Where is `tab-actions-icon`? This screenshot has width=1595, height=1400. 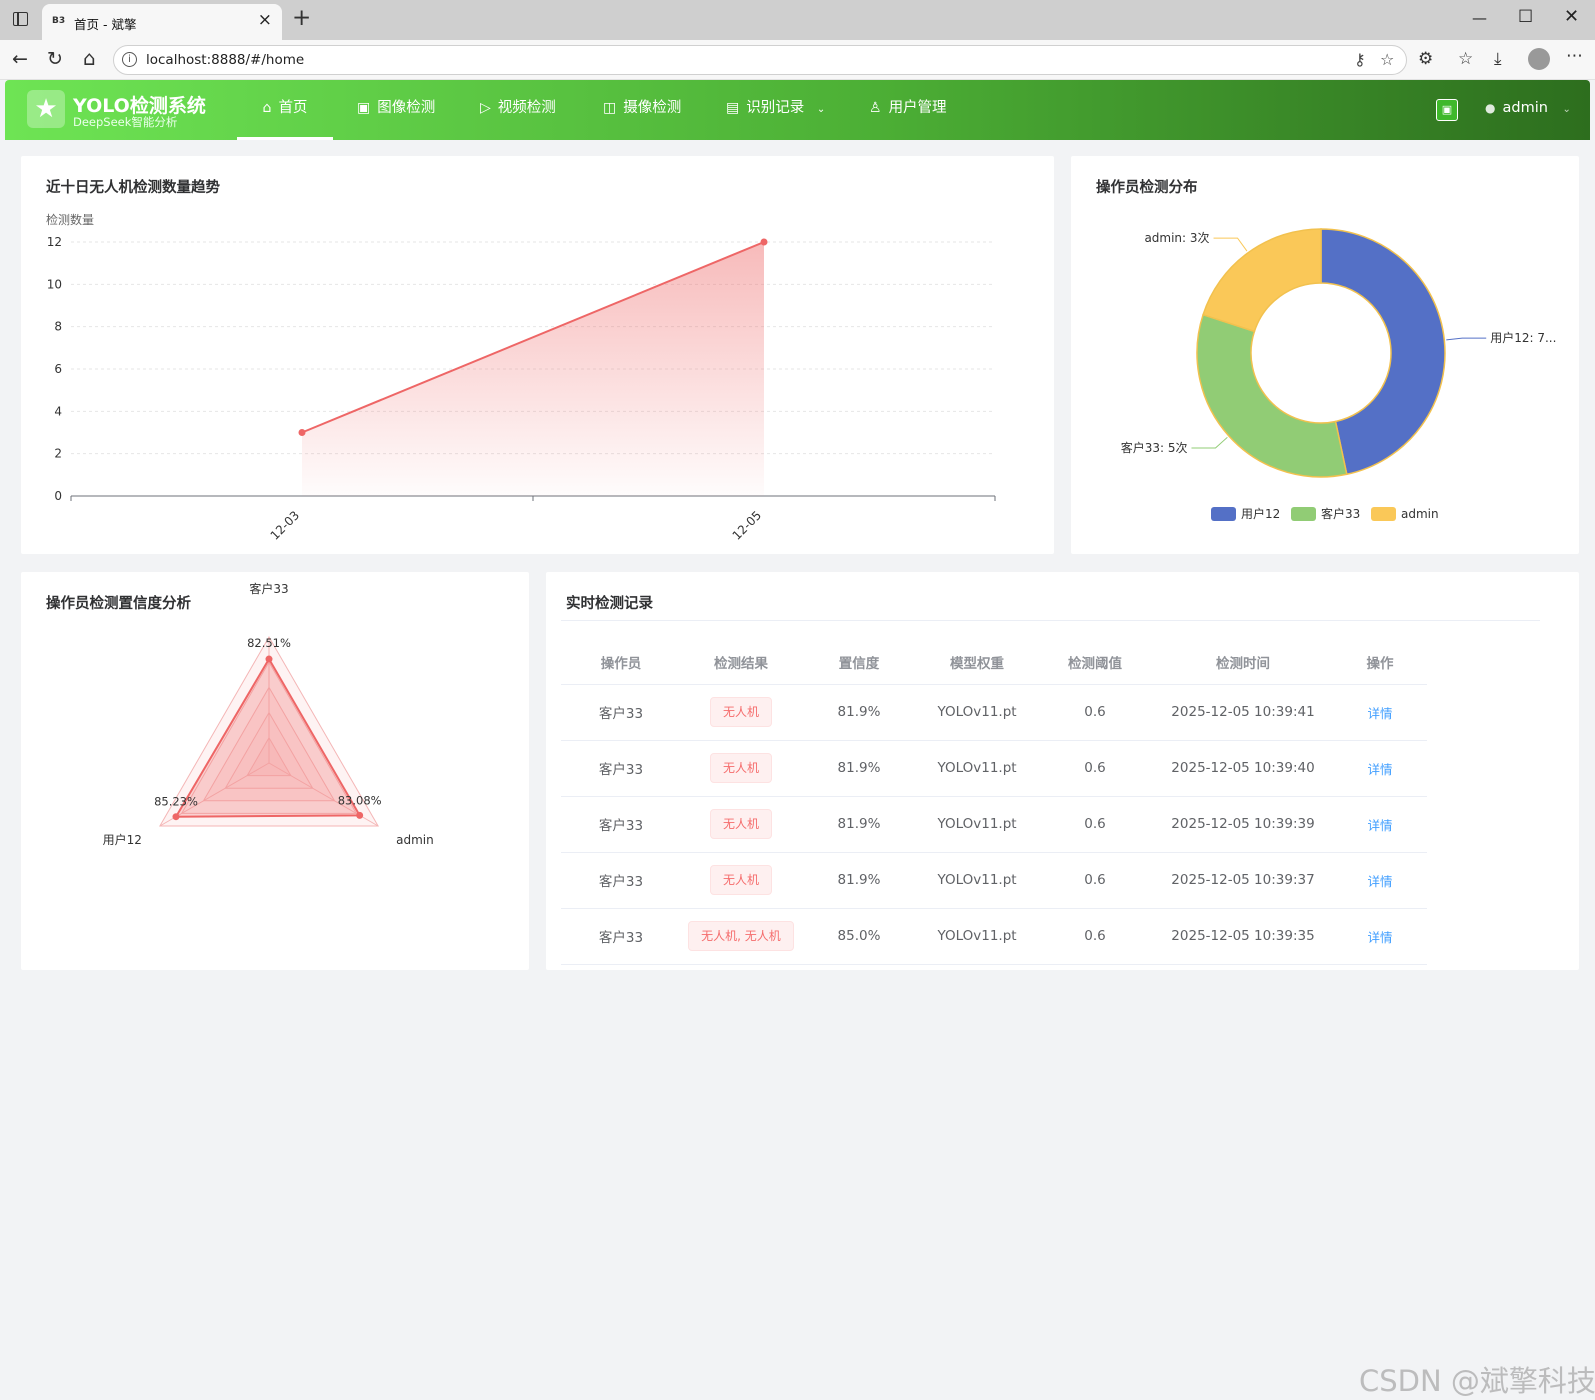
tab-actions-icon is located at coordinates (20, 19).